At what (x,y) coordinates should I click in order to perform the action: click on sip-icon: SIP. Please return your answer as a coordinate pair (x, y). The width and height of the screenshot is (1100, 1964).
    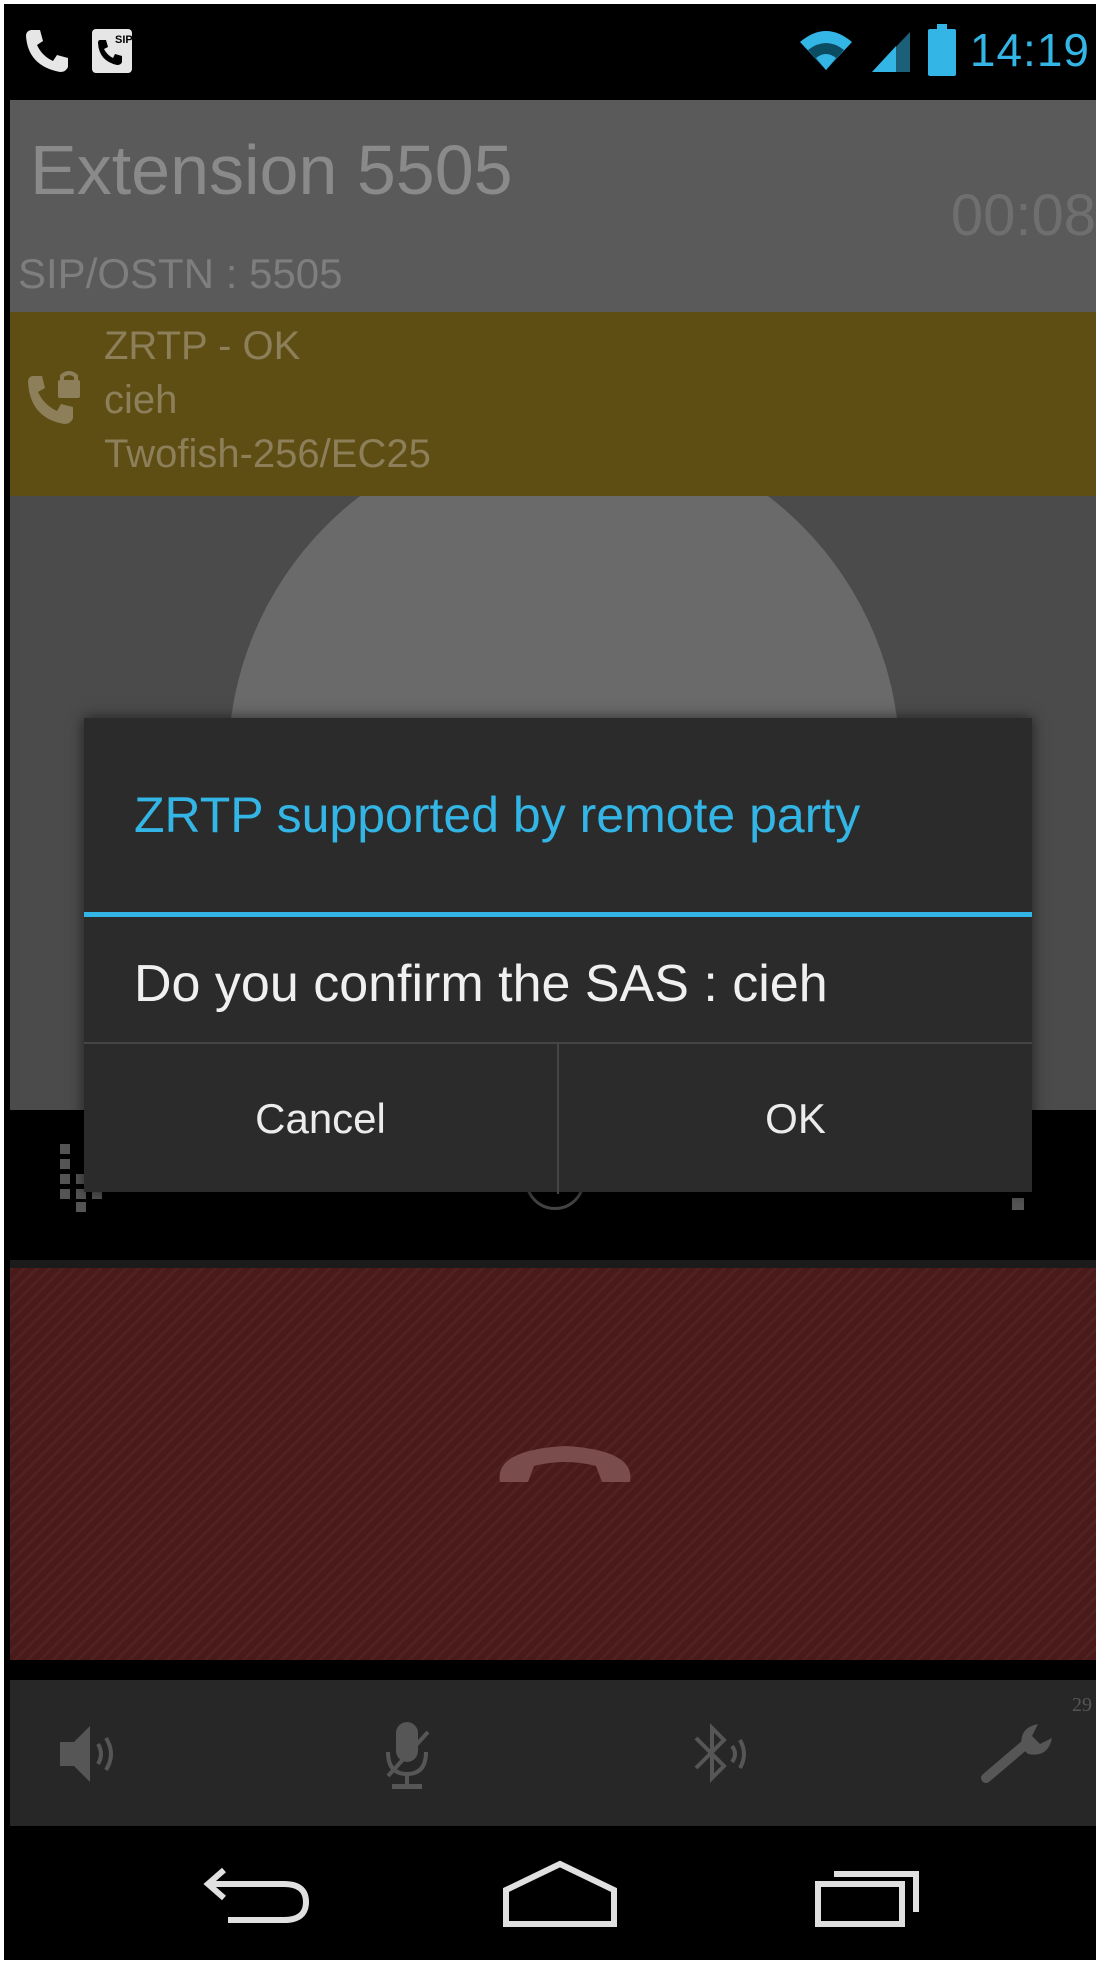
    Looking at the image, I should click on (112, 51).